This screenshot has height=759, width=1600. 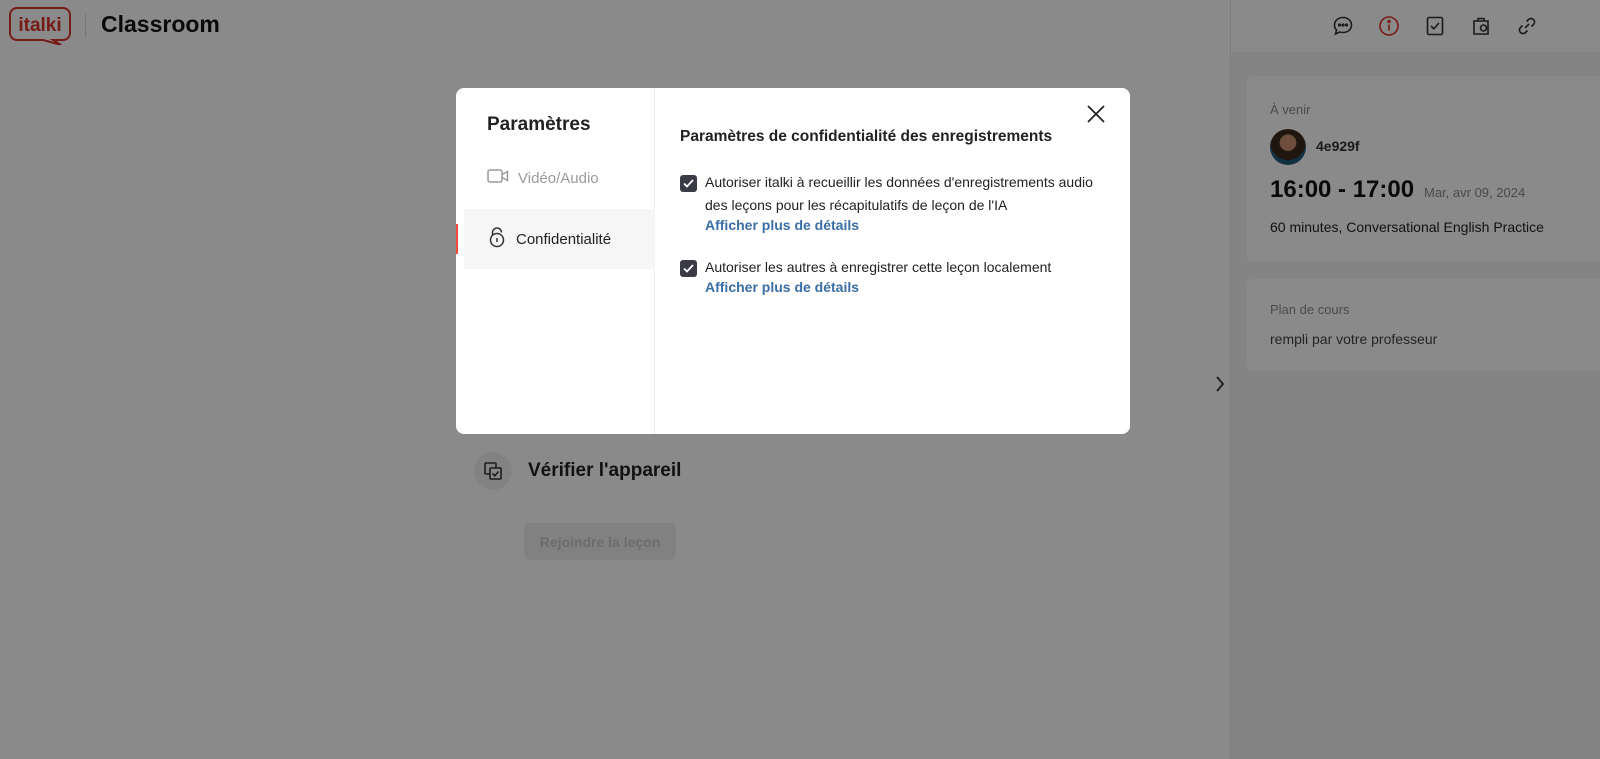 What do you see at coordinates (457, 239) in the screenshot?
I see `active-nav-indicator` at bounding box center [457, 239].